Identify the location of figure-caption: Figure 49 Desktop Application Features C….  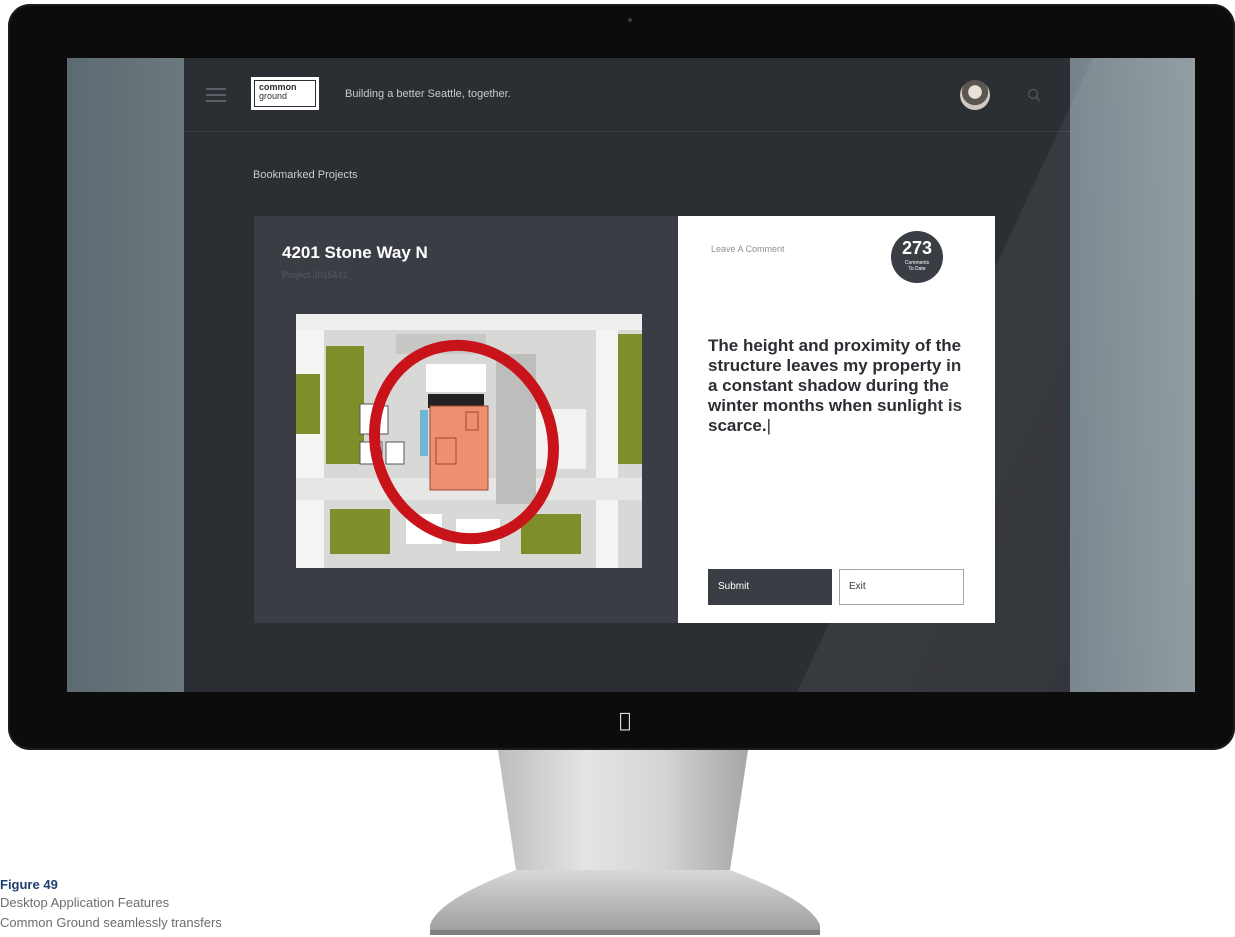
(210, 905).